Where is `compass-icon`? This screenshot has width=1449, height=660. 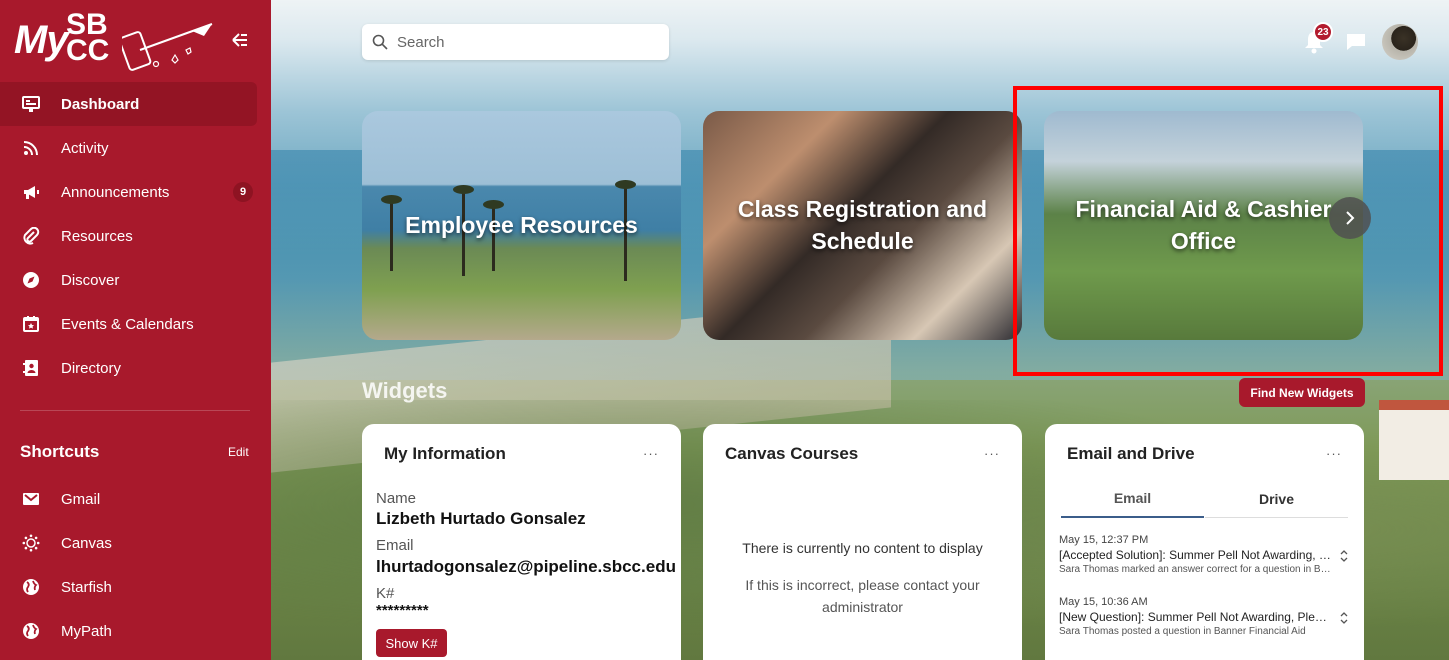 compass-icon is located at coordinates (31, 280).